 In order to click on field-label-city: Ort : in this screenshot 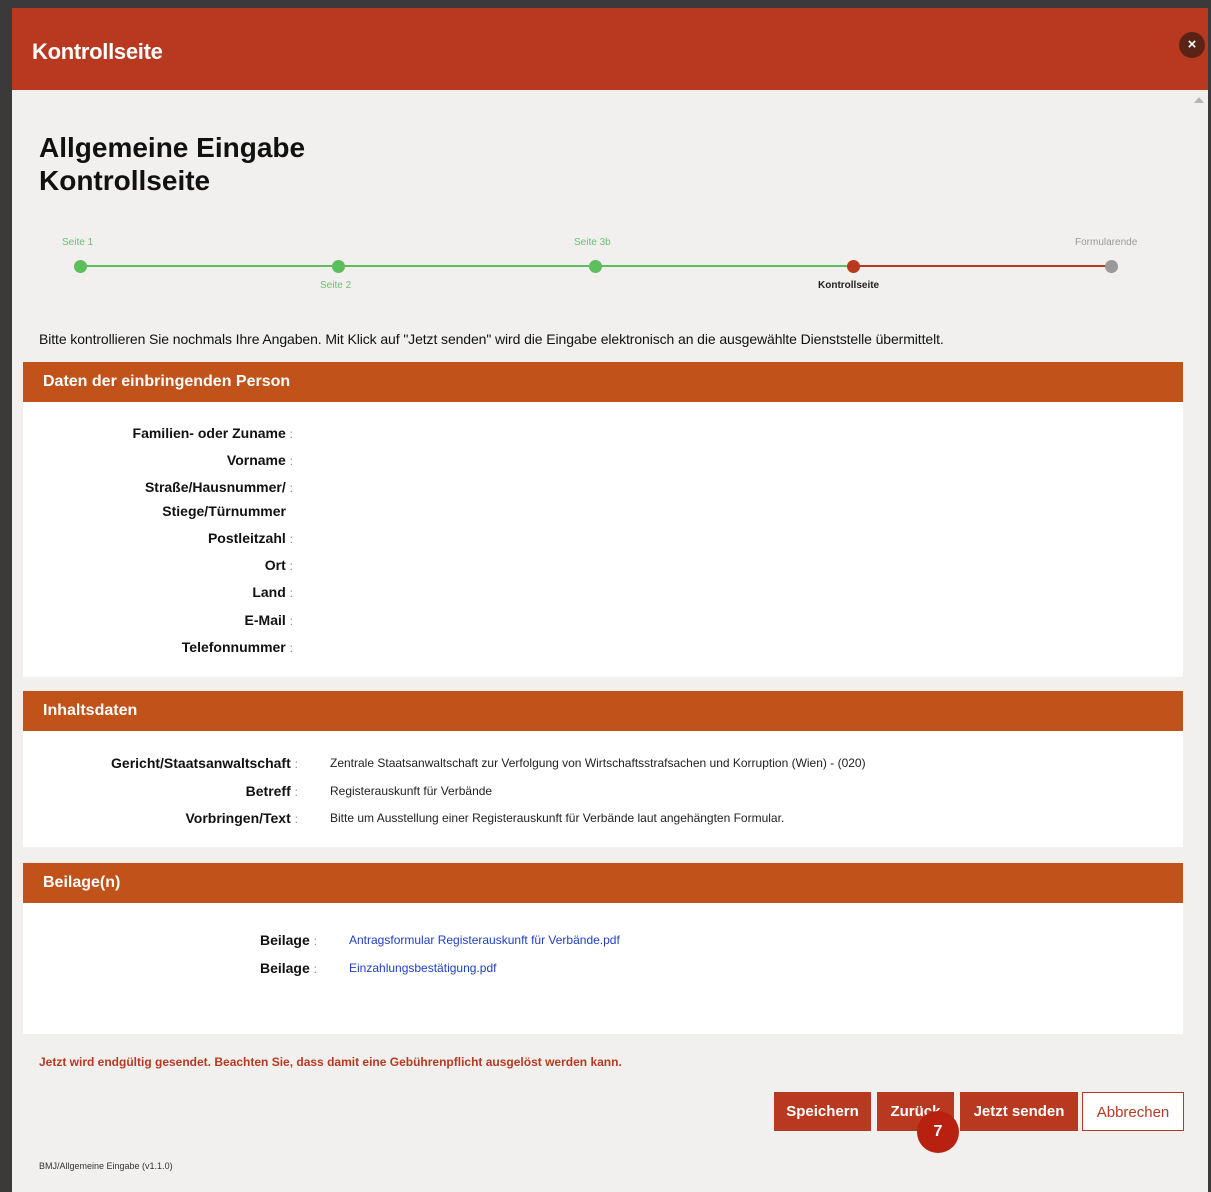, I will do `click(278, 565)`.